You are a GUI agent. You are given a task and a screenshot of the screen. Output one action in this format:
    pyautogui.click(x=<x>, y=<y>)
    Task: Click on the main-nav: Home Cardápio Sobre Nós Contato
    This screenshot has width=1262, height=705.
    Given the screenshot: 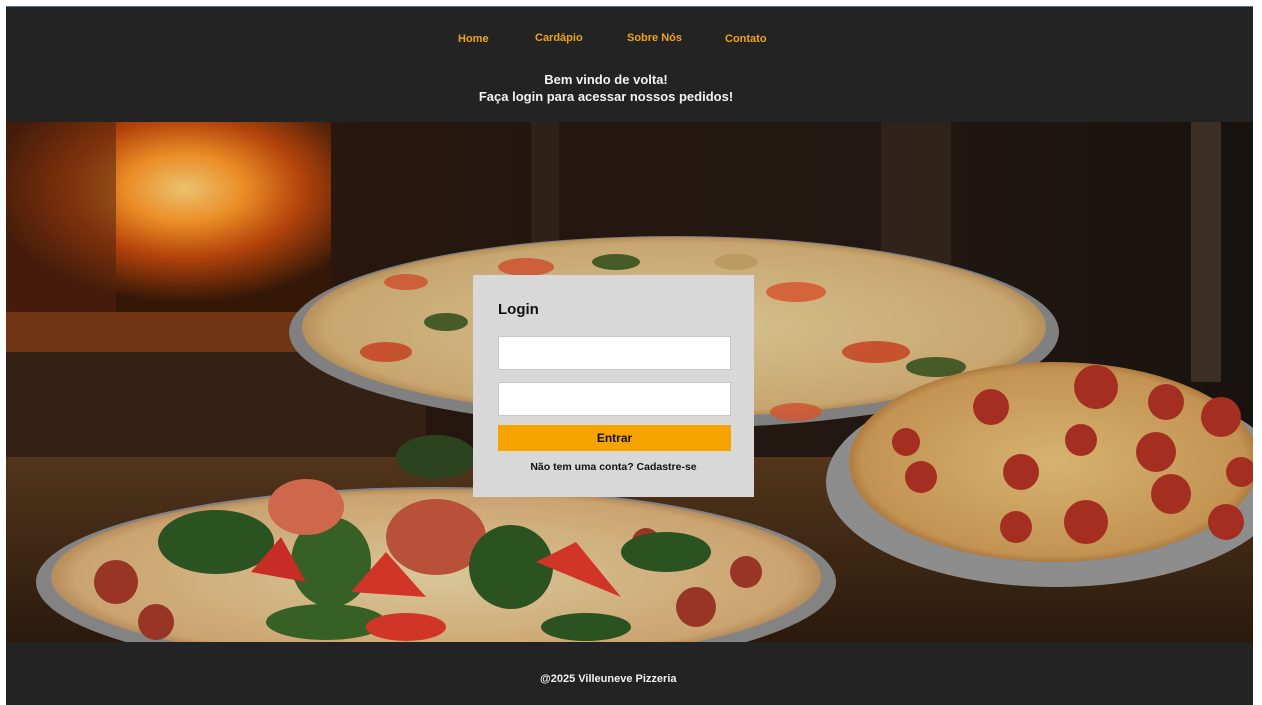 What is the action you would take?
    pyautogui.click(x=629, y=42)
    